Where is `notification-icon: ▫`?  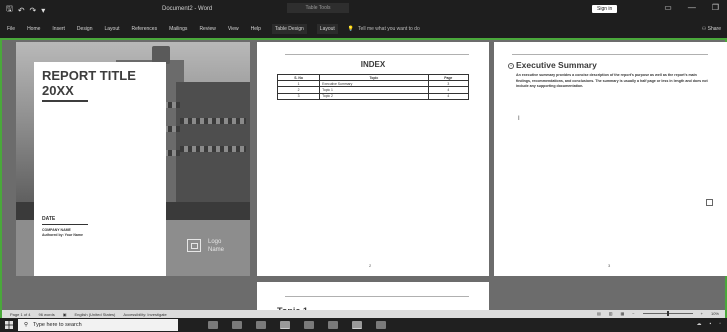 notification-icon: ▫ is located at coordinates (720, 324).